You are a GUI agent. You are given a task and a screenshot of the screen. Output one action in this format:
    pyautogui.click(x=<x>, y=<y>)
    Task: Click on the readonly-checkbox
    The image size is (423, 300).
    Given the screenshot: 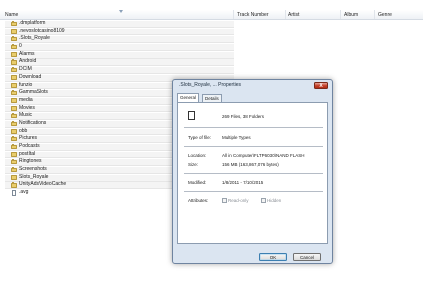 What is the action you would take?
    pyautogui.click(x=224, y=200)
    